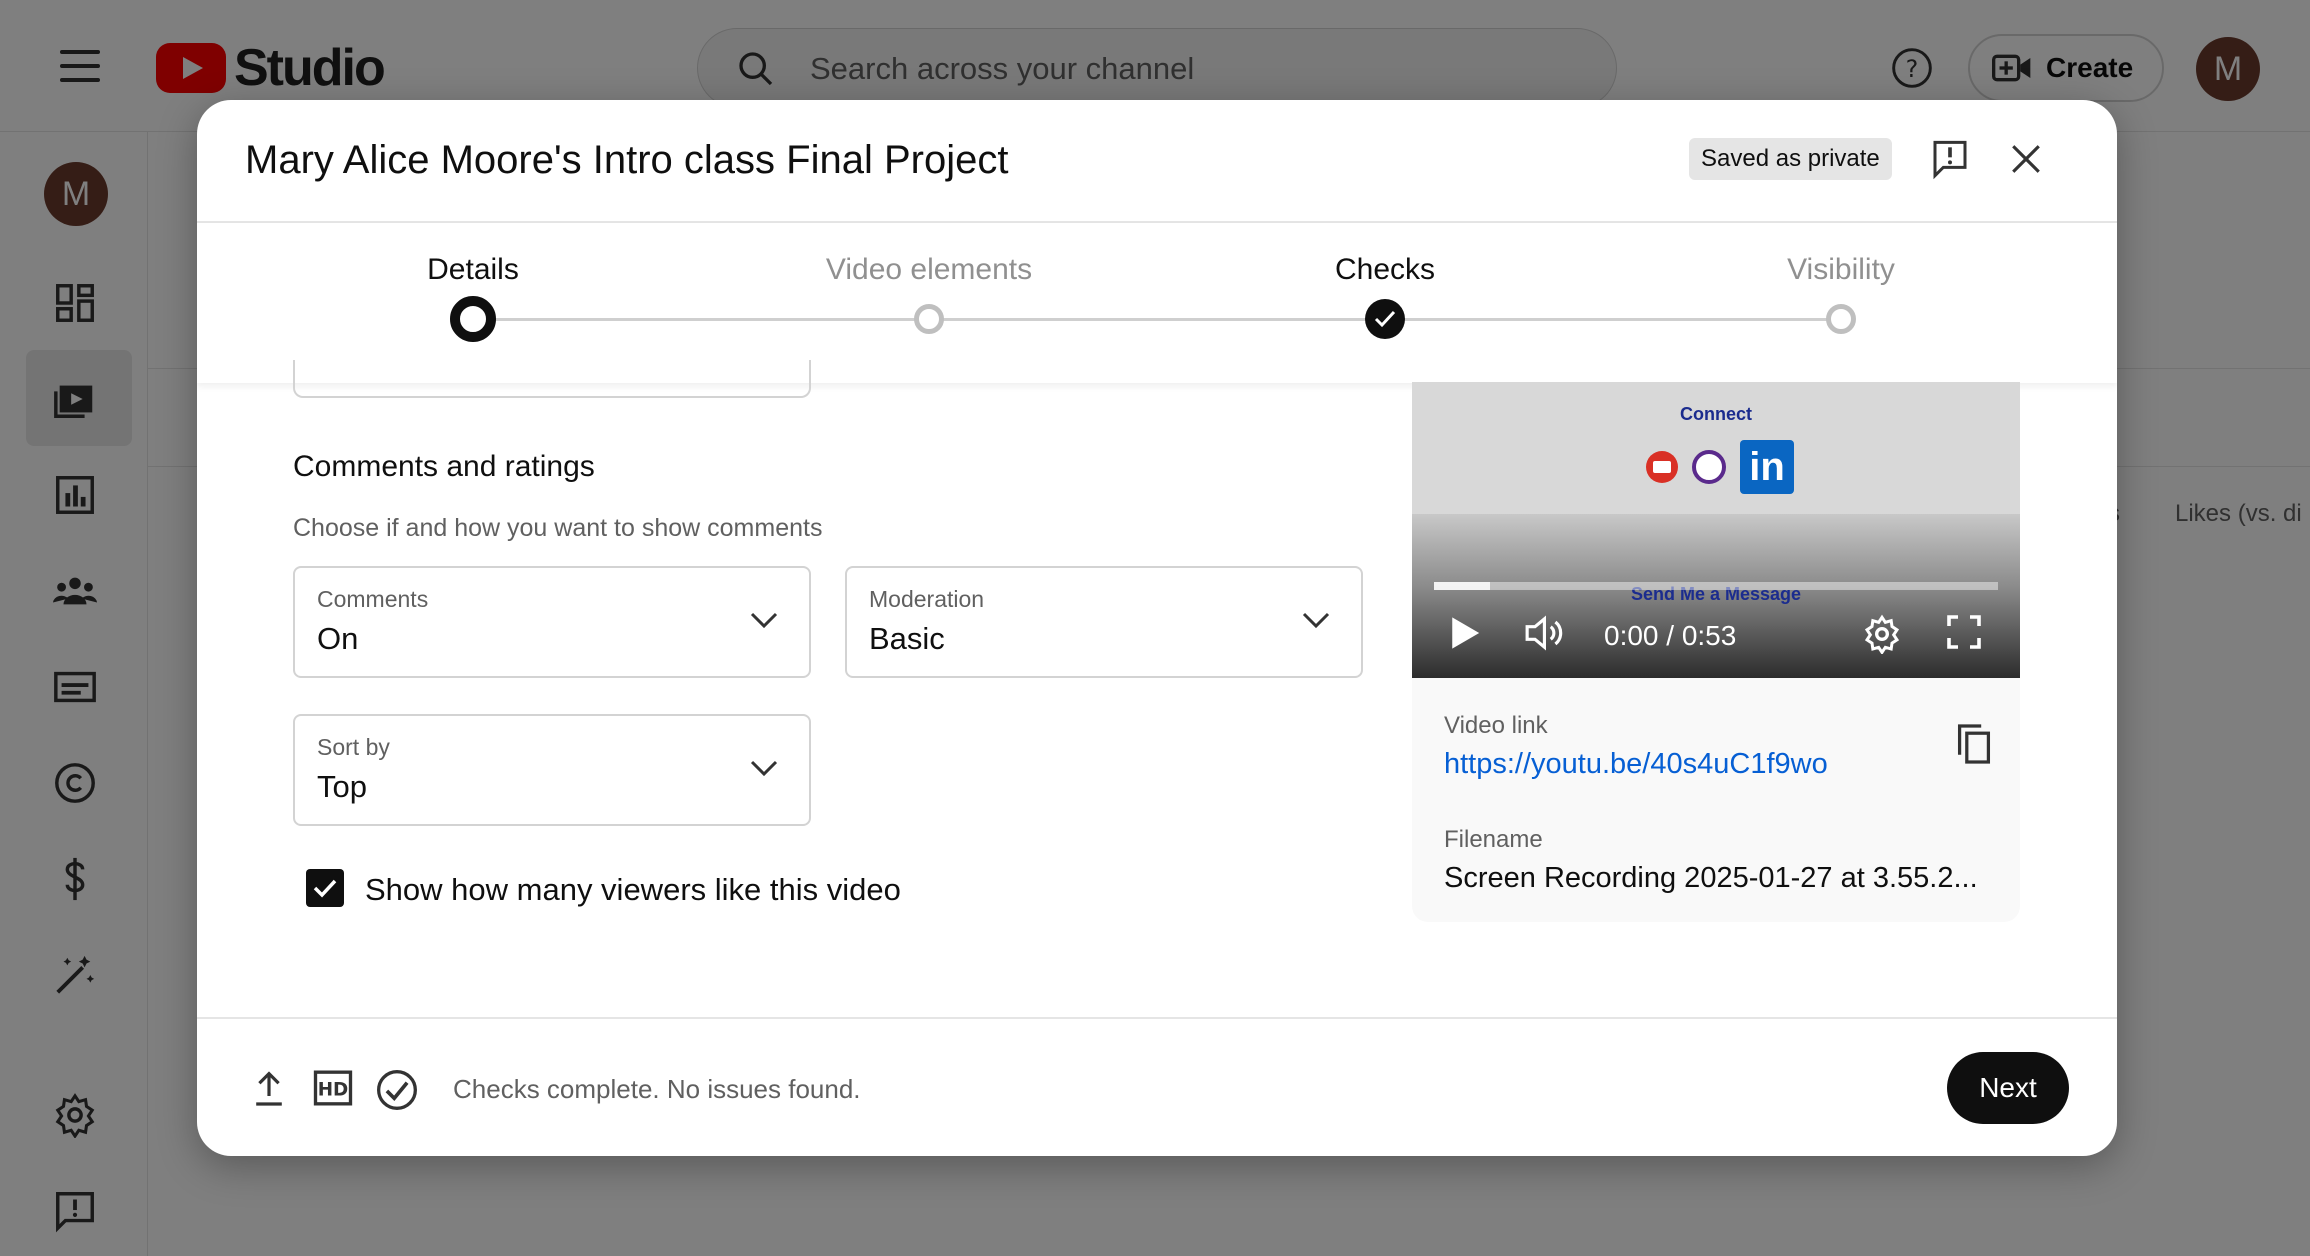 This screenshot has height=1256, width=2310. I want to click on svg-text: HD, so click(333, 1090).